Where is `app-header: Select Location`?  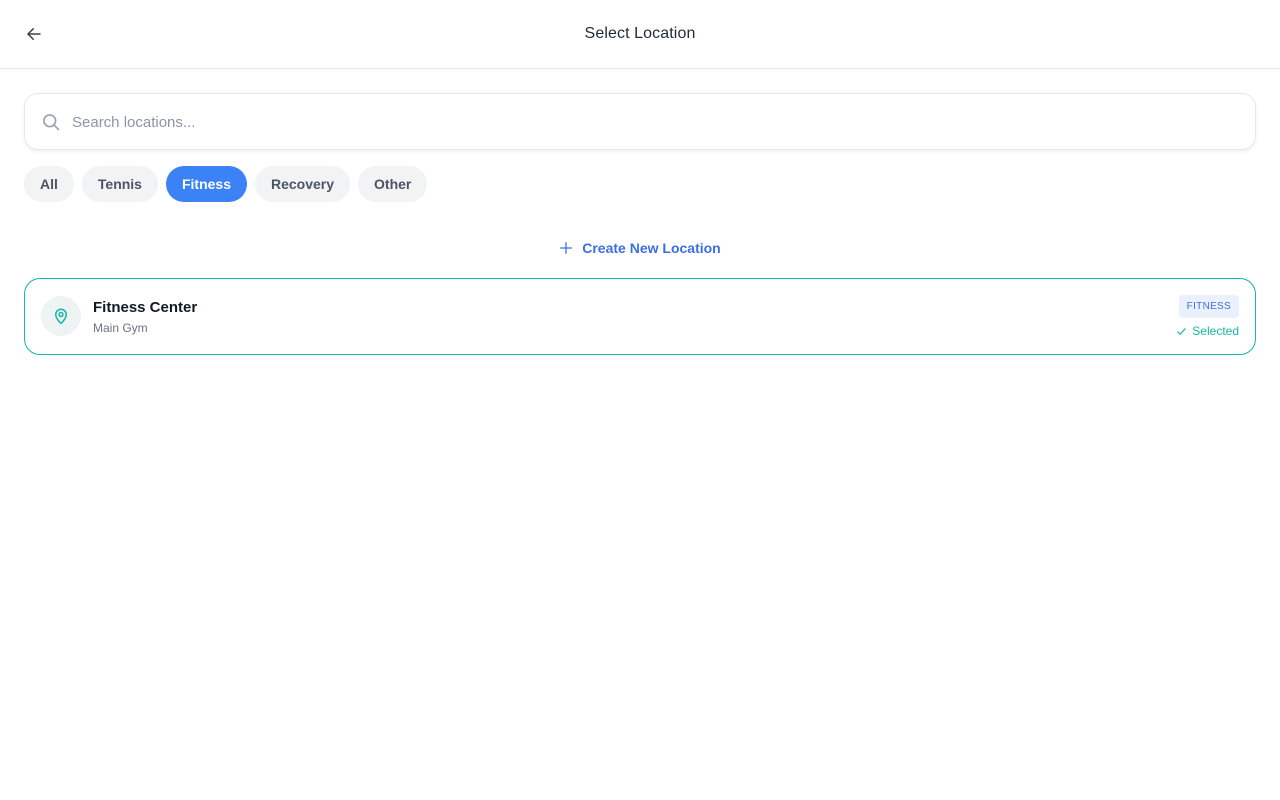 app-header: Select Location is located at coordinates (640, 34).